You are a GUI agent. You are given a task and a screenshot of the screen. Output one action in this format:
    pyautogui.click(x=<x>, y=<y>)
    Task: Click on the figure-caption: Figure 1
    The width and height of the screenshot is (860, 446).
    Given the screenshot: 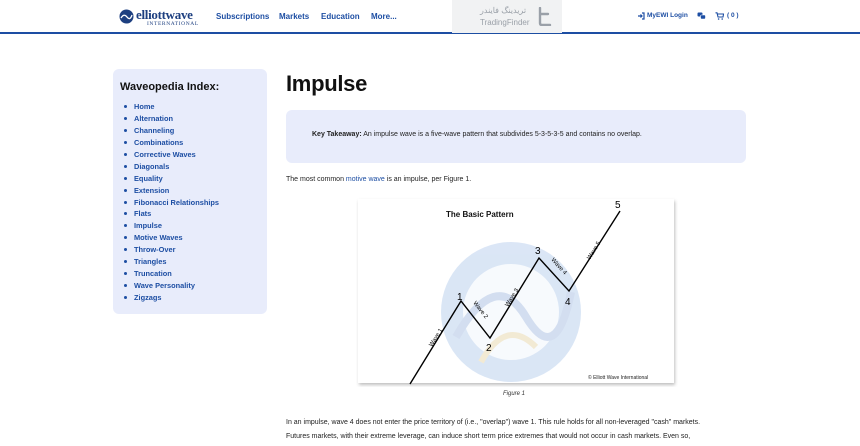 What is the action you would take?
    pyautogui.click(x=514, y=394)
    